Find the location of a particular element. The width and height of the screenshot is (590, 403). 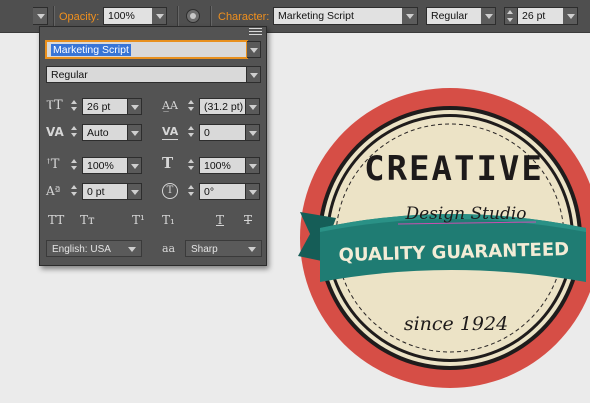

panel-rotation-dropdown is located at coordinates (253, 191).